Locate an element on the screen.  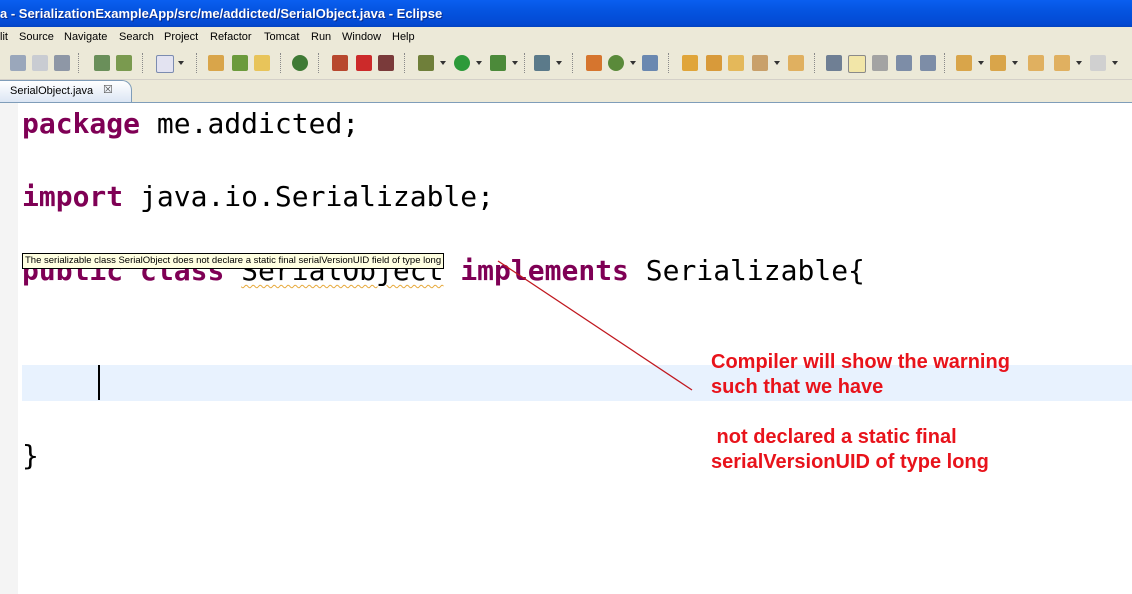
annotation-arrow-line is located at coordinates (595, 325).